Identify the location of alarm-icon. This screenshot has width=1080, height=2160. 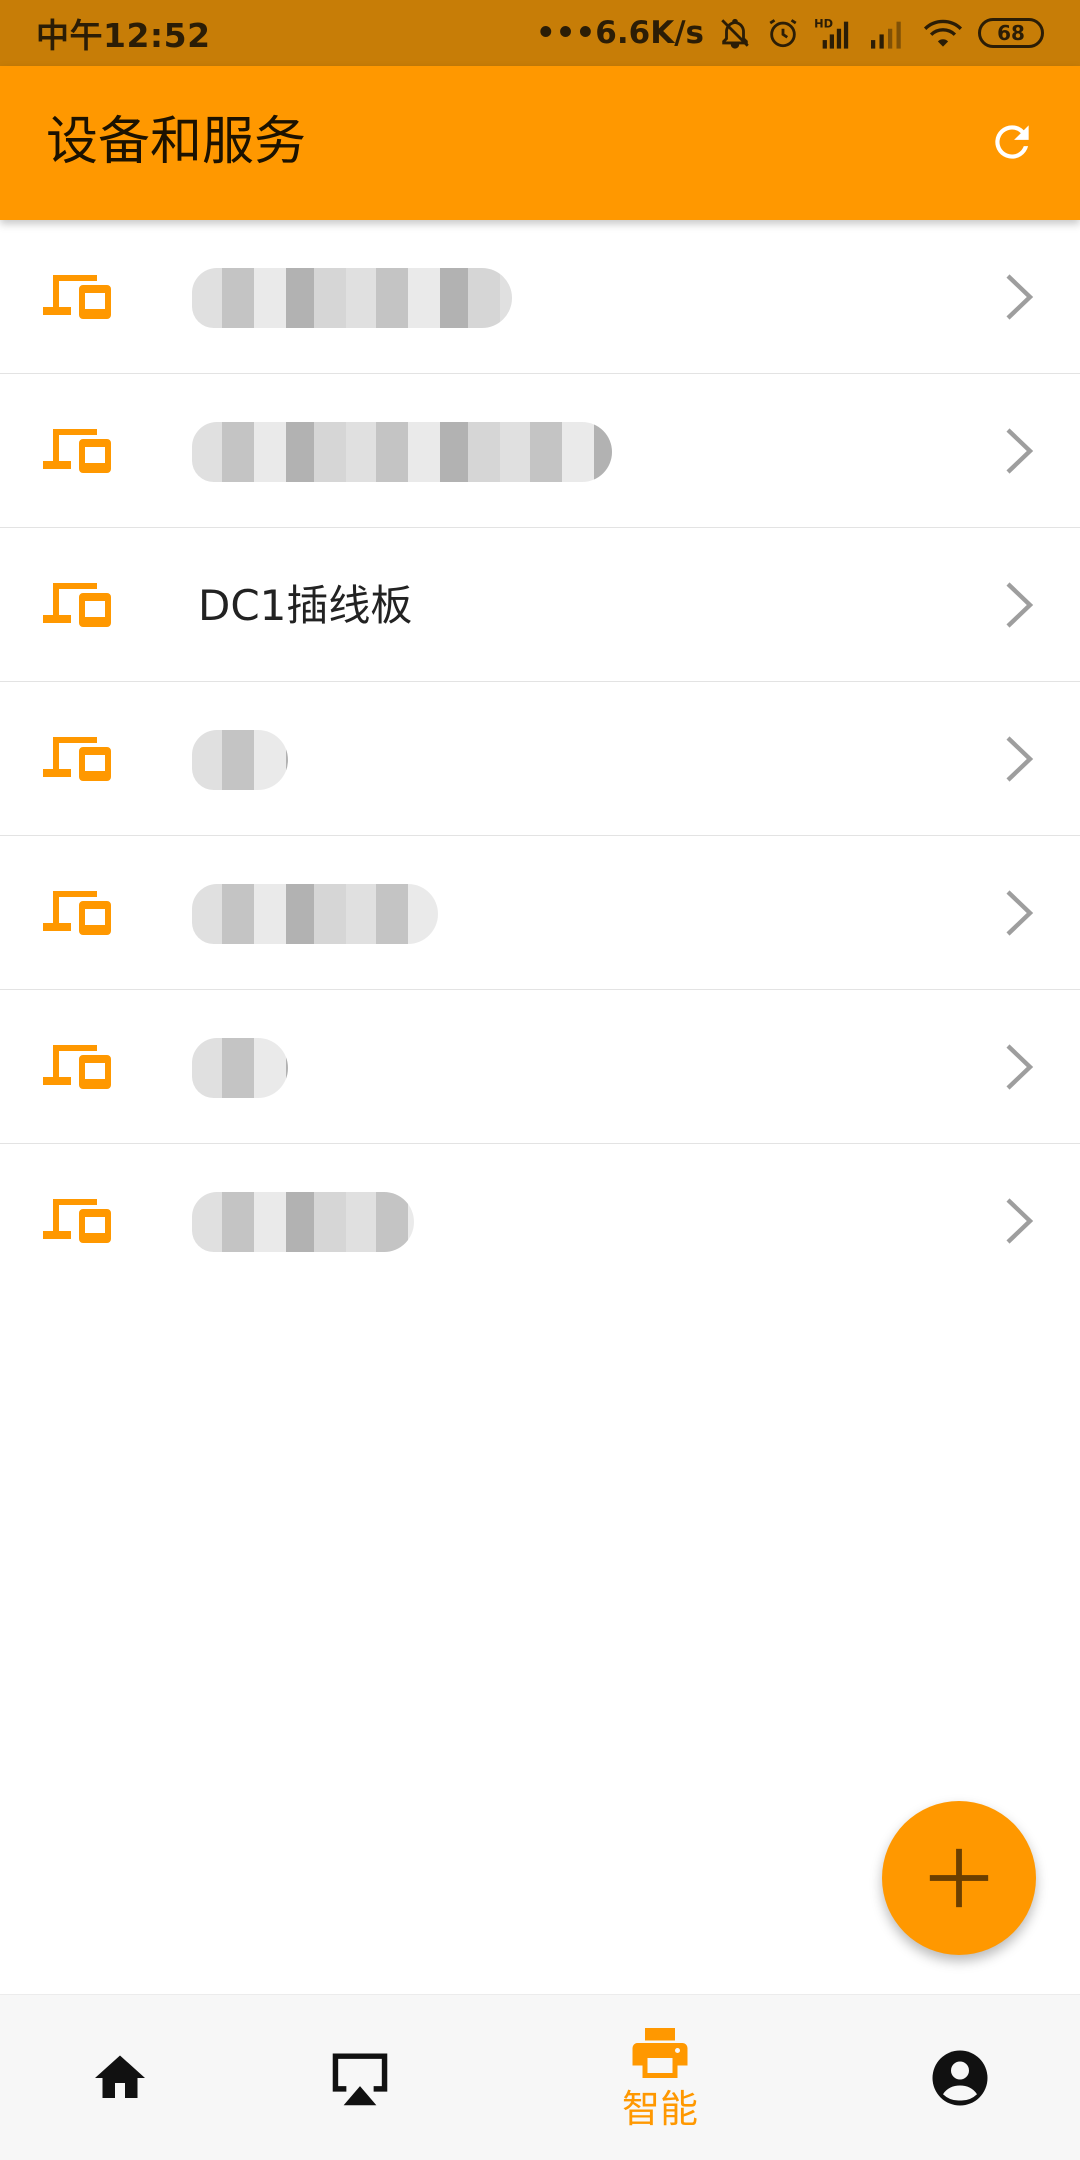
(783, 33).